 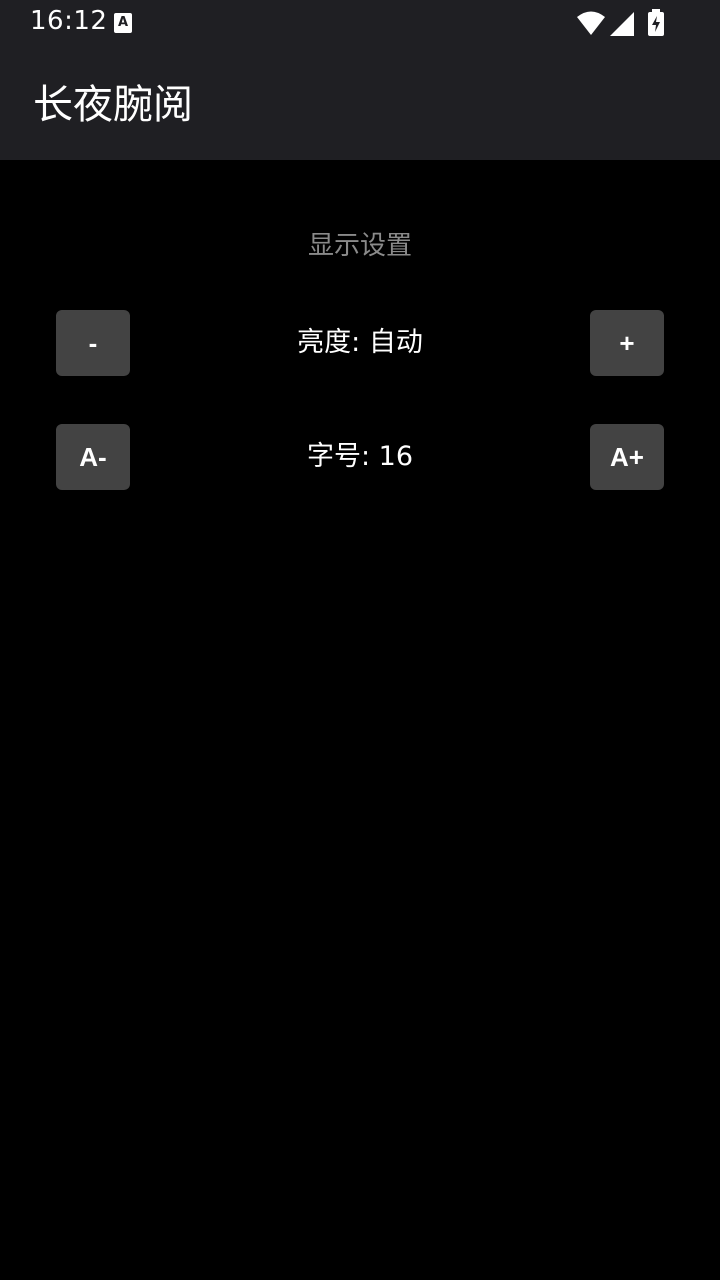 I want to click on brightness-decrease-button: -, so click(x=93, y=343).